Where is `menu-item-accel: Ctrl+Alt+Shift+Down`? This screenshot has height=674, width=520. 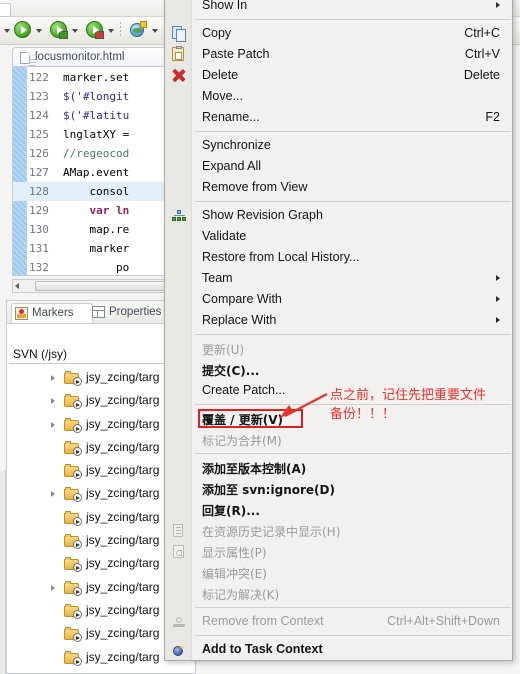 menu-item-accel: Ctrl+Alt+Shift+Down is located at coordinates (443, 621).